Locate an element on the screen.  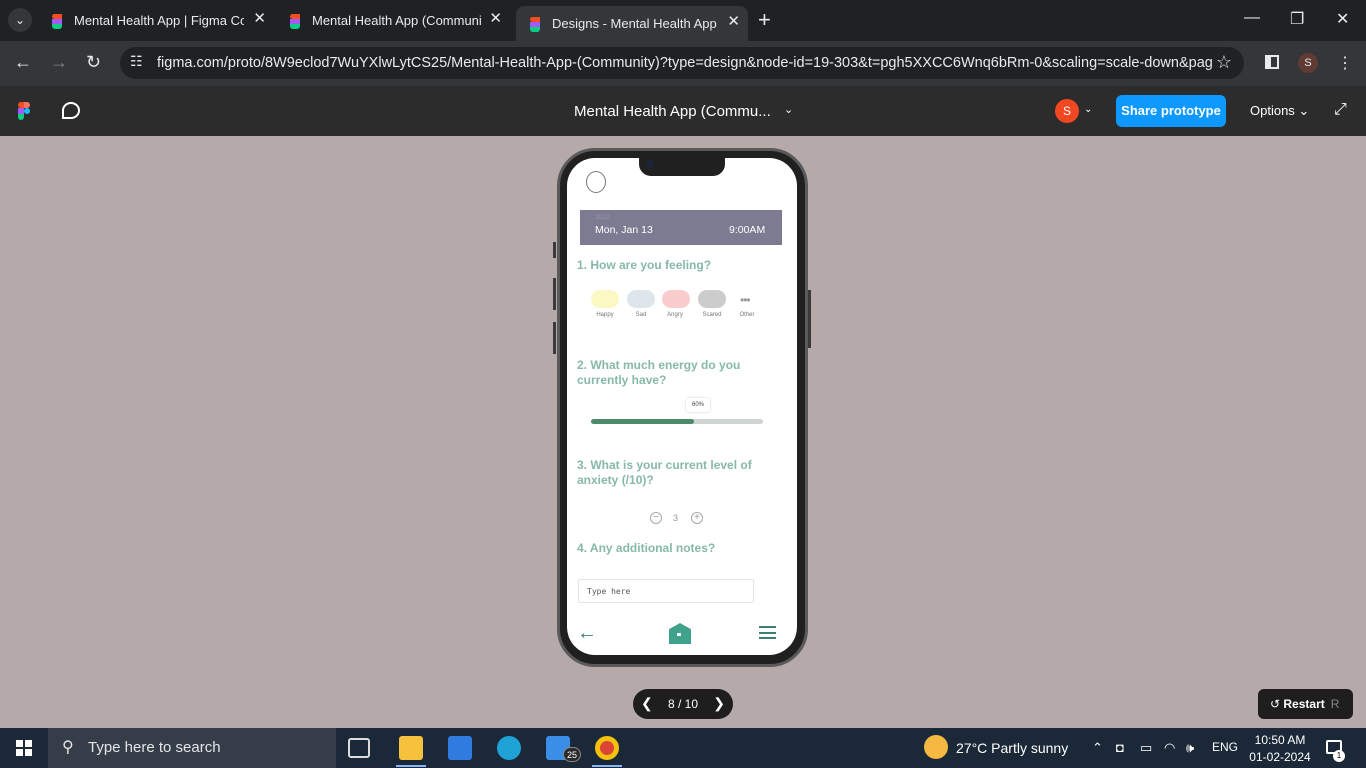
brain-logo-icon is located at coordinates (596, 182).